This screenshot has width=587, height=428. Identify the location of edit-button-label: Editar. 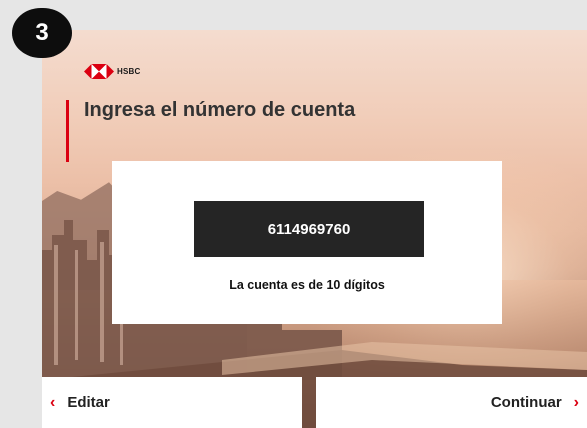
(88, 402).